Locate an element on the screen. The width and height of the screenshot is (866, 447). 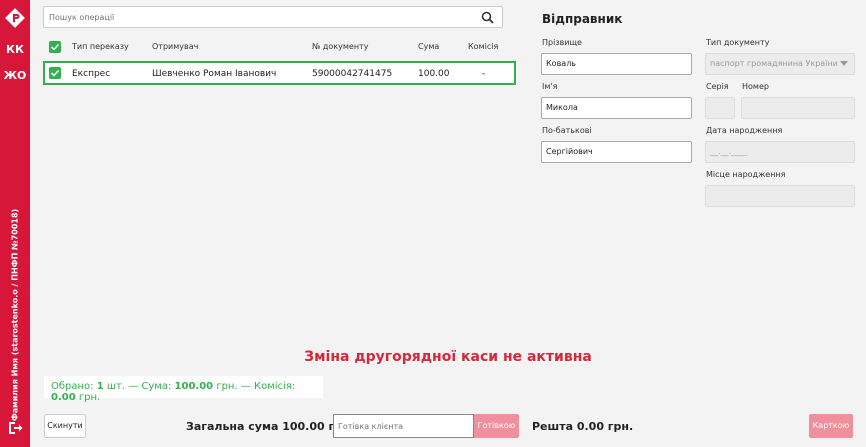
summary-selected-count: 1 is located at coordinates (100, 386).